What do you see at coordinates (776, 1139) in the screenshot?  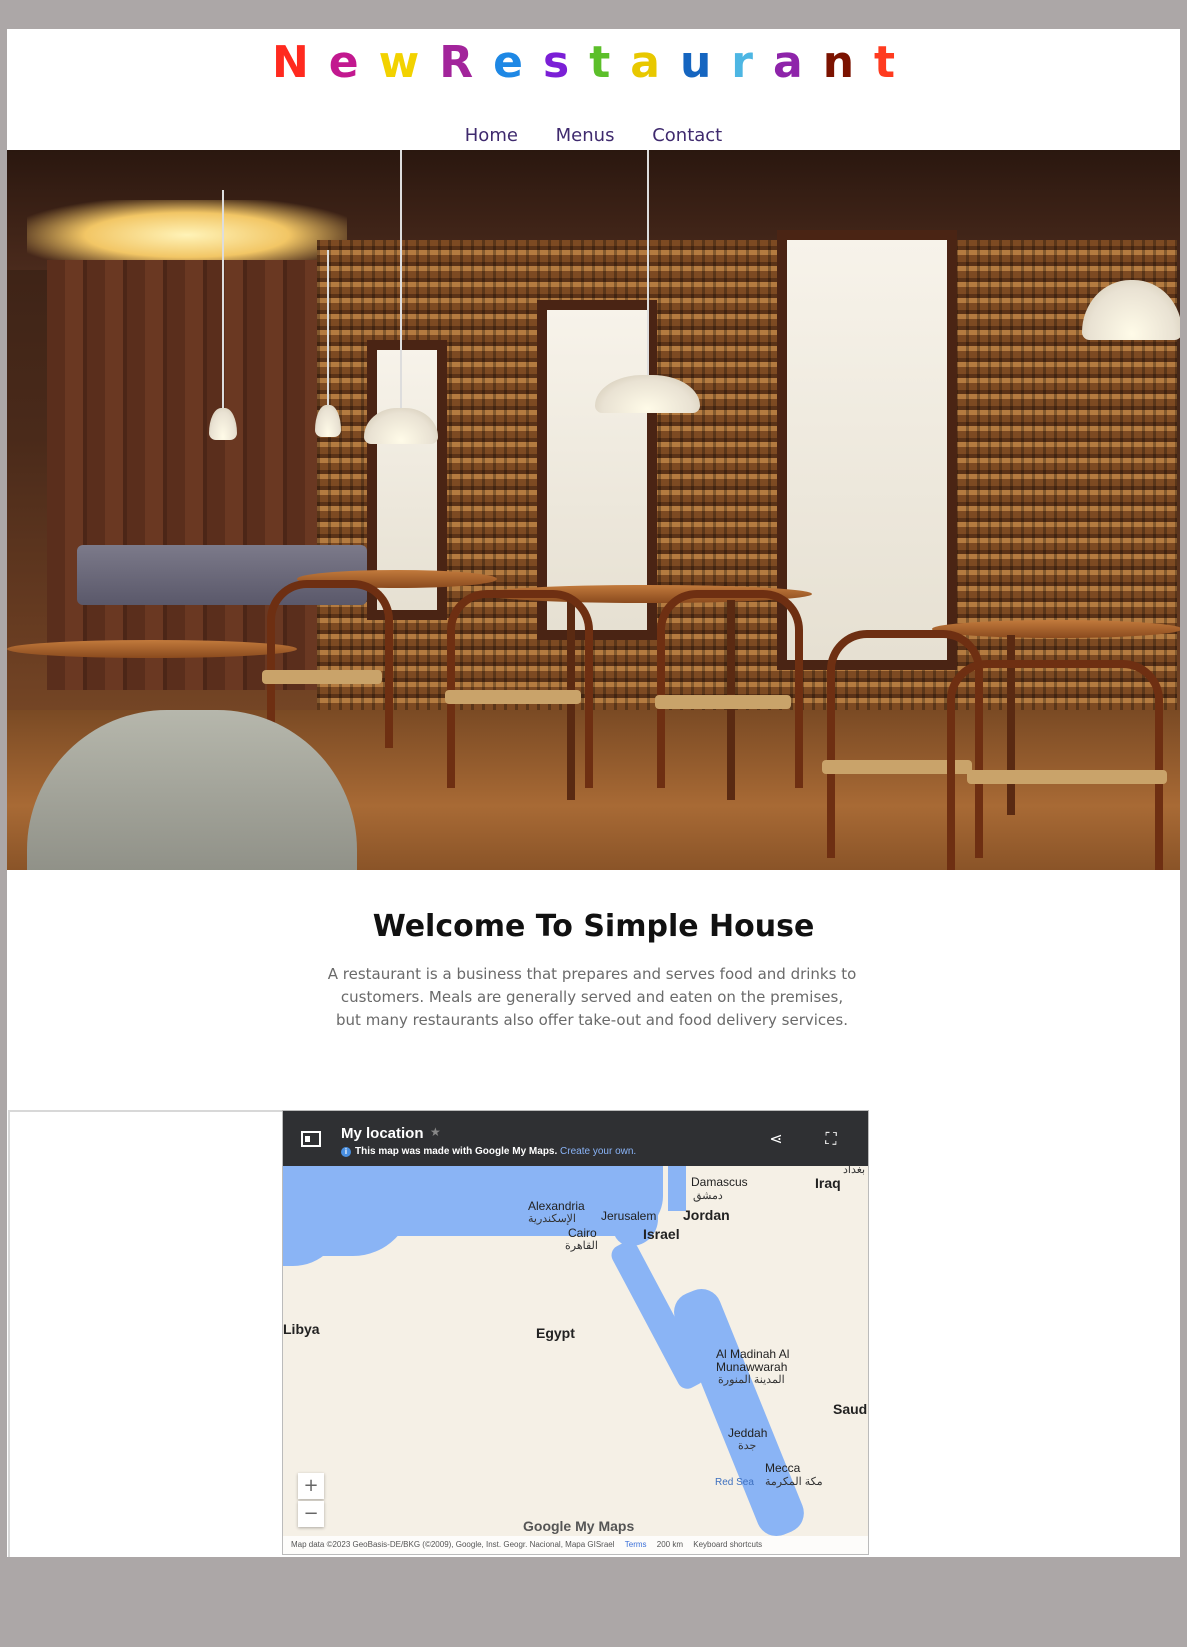 I see `share-icon: ⋖` at bounding box center [776, 1139].